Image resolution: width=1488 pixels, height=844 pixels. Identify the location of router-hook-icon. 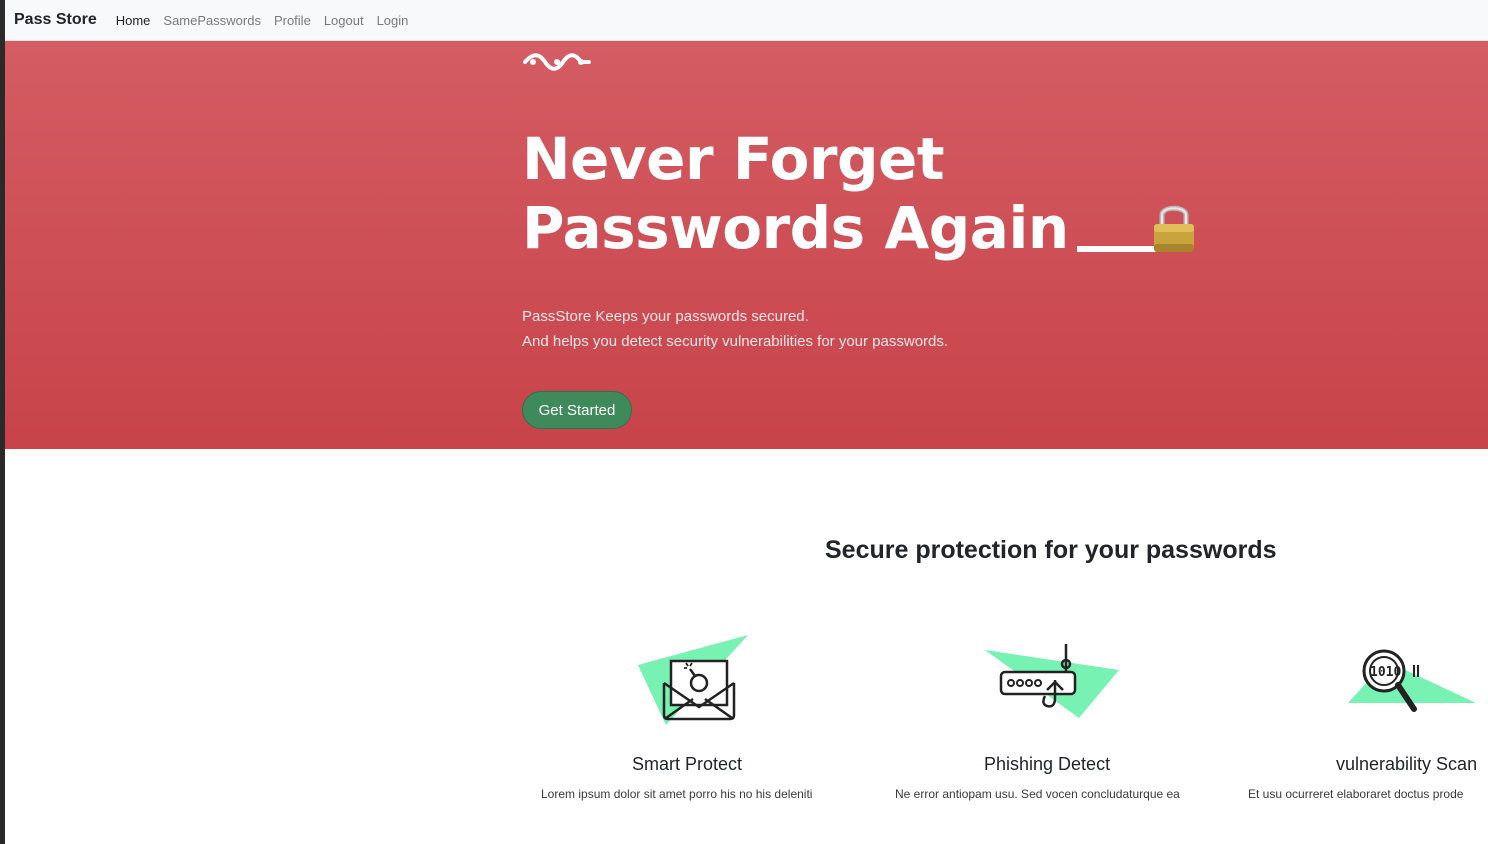
(1052, 681).